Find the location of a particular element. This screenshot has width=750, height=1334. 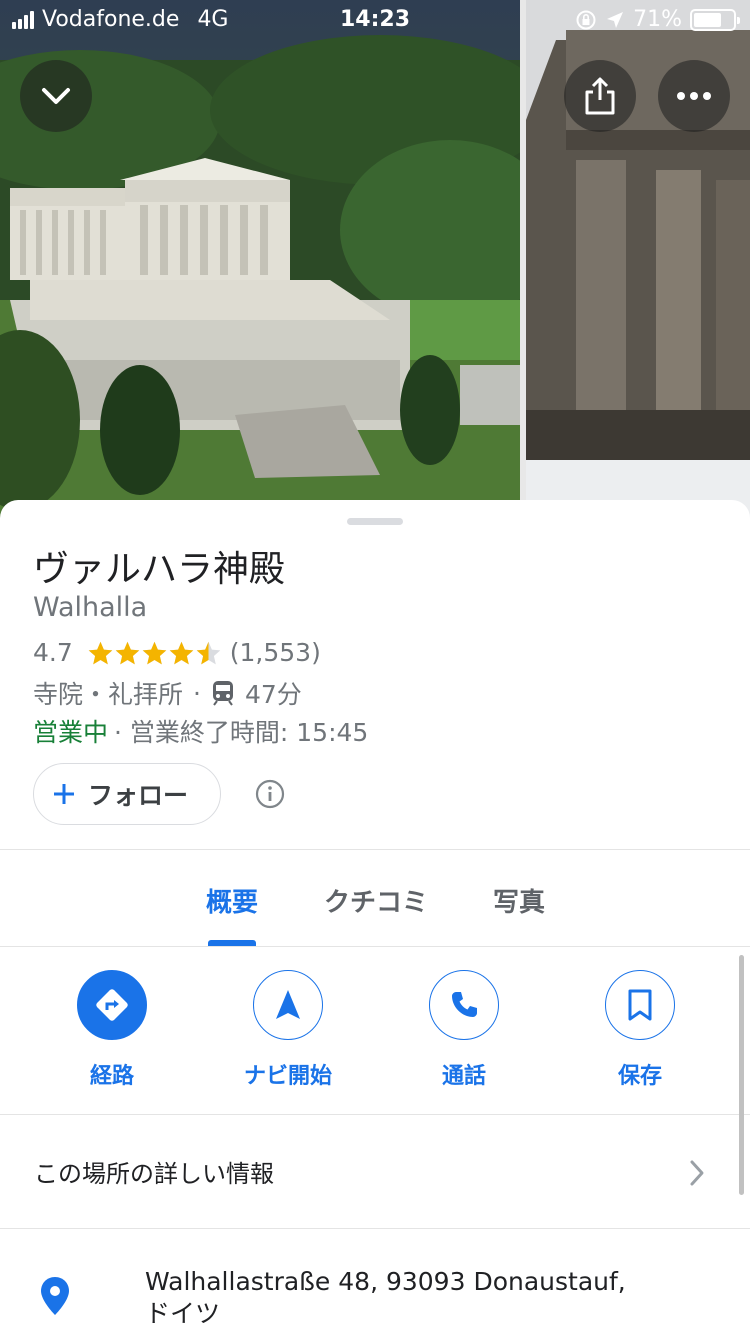

save-circle is located at coordinates (640, 1005).